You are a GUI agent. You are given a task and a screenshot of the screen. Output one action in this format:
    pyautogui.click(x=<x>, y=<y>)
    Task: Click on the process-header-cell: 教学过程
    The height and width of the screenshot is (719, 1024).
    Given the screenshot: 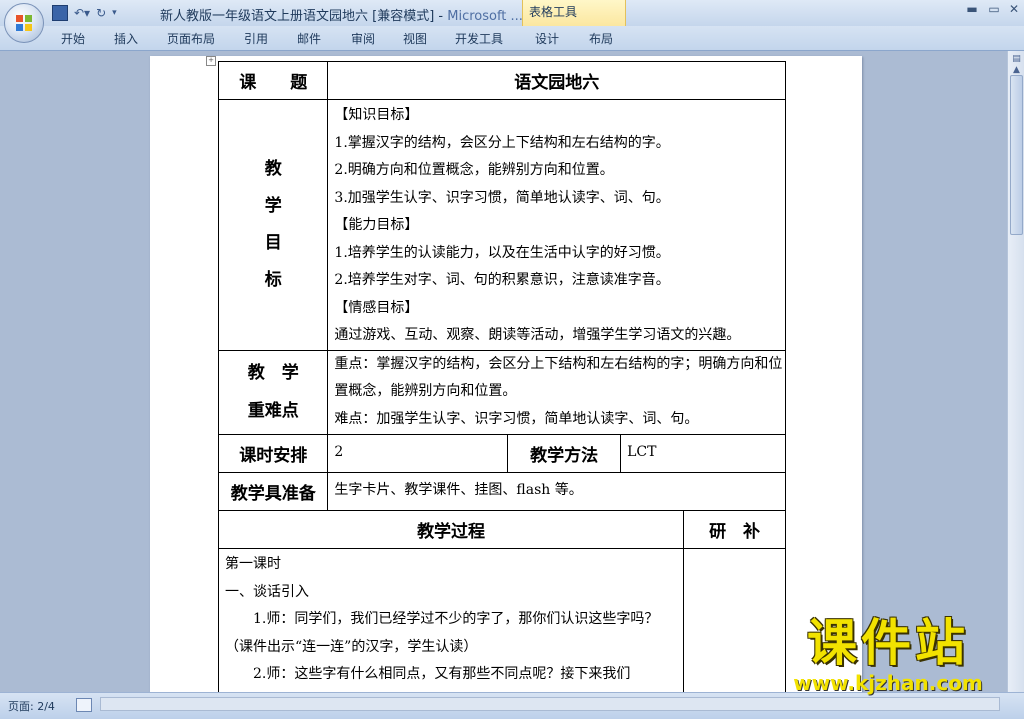 What is the action you would take?
    pyautogui.click(x=451, y=529)
    